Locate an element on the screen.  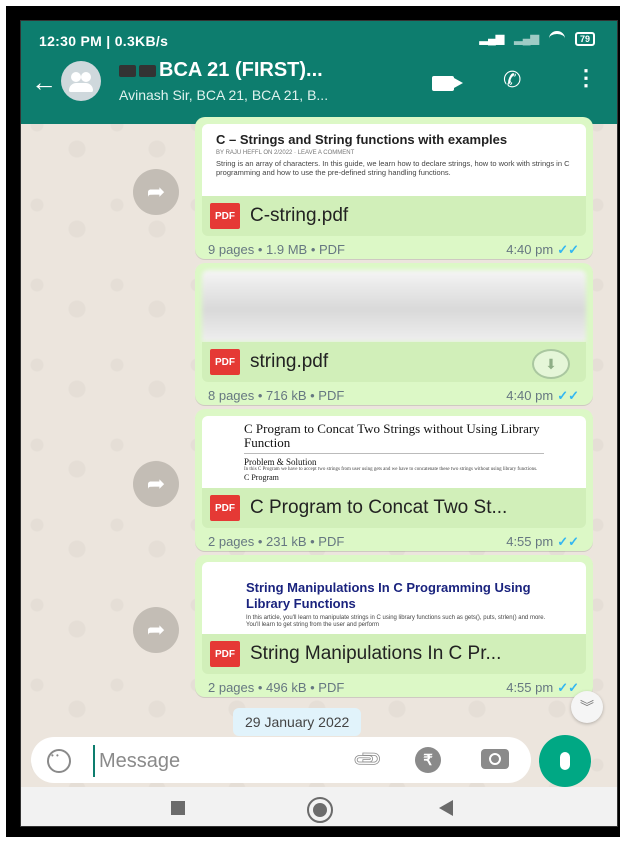
wifi-icon is located at coordinates (556, 38).